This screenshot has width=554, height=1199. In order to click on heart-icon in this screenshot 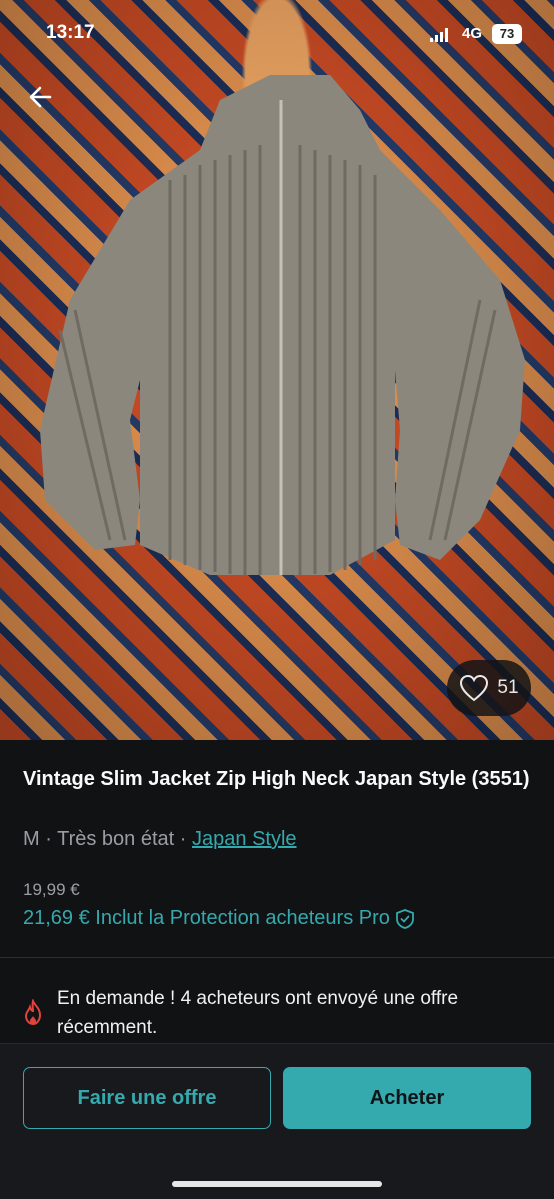, I will do `click(474, 688)`.